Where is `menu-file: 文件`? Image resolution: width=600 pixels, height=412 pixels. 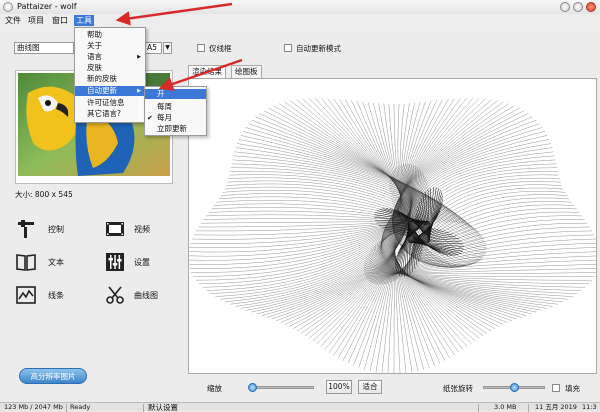 menu-file: 文件 is located at coordinates (13, 20).